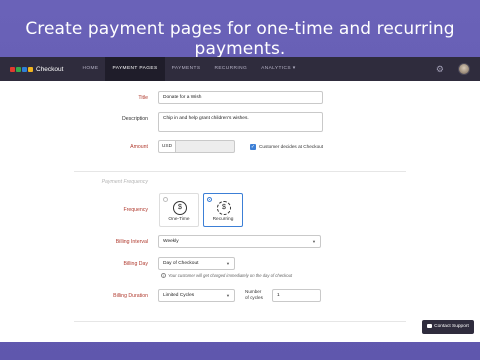 The width and height of the screenshot is (480, 360). What do you see at coordinates (205, 146) in the screenshot?
I see `amount-input` at bounding box center [205, 146].